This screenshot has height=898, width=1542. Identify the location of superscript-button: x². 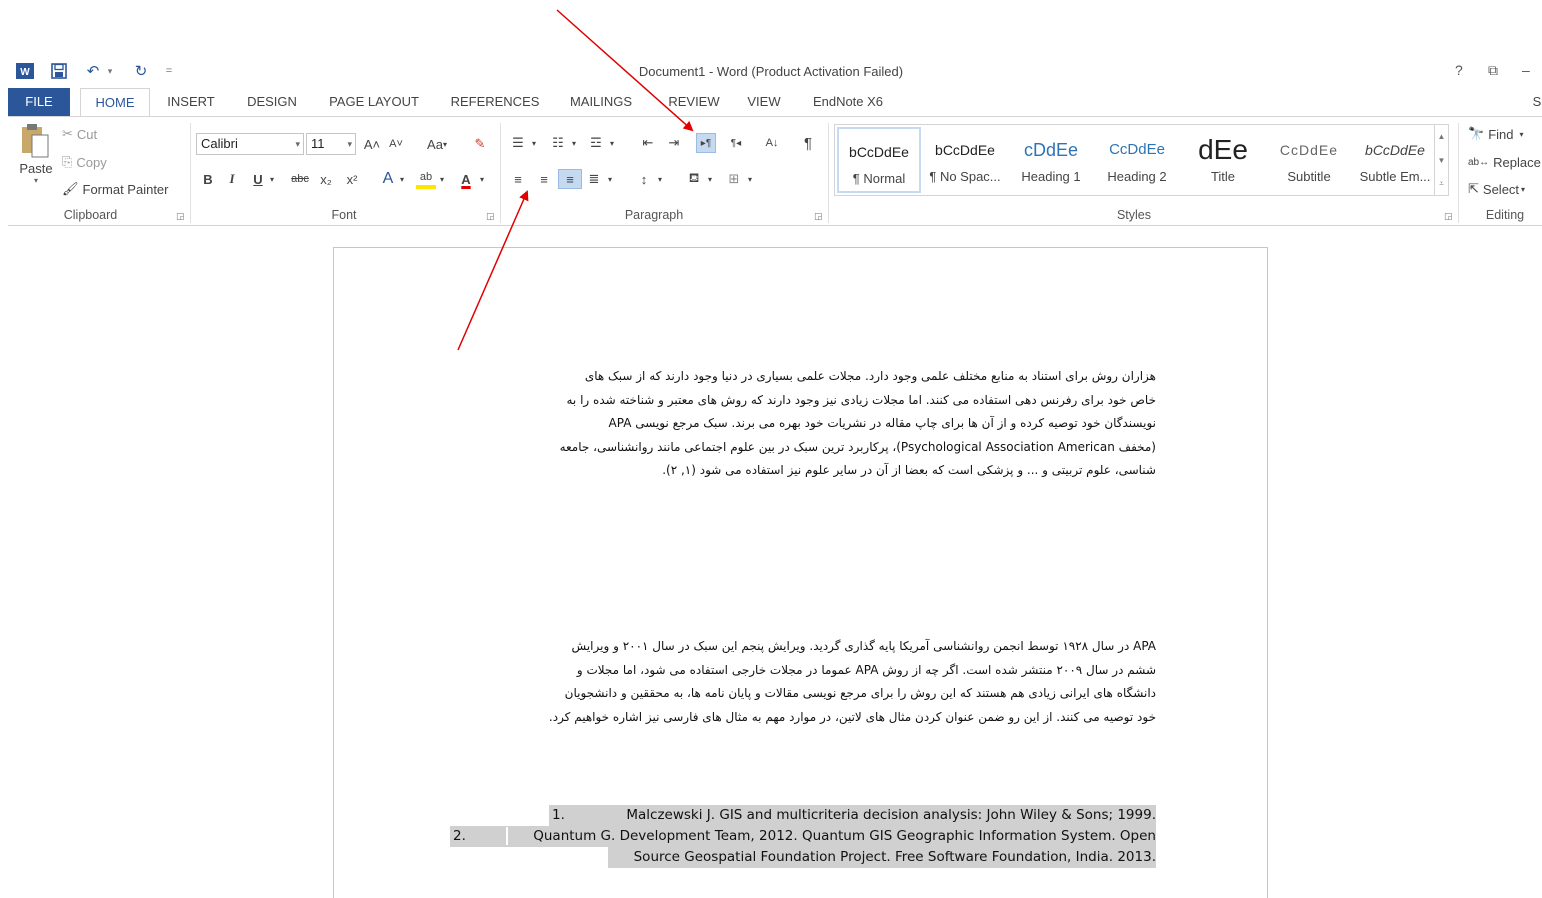
(352, 179).